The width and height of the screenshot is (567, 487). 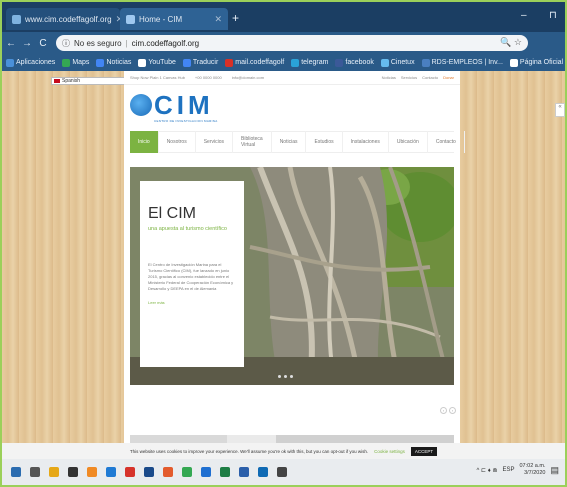 I want to click on close-icon: ✕, so click(x=218, y=19).